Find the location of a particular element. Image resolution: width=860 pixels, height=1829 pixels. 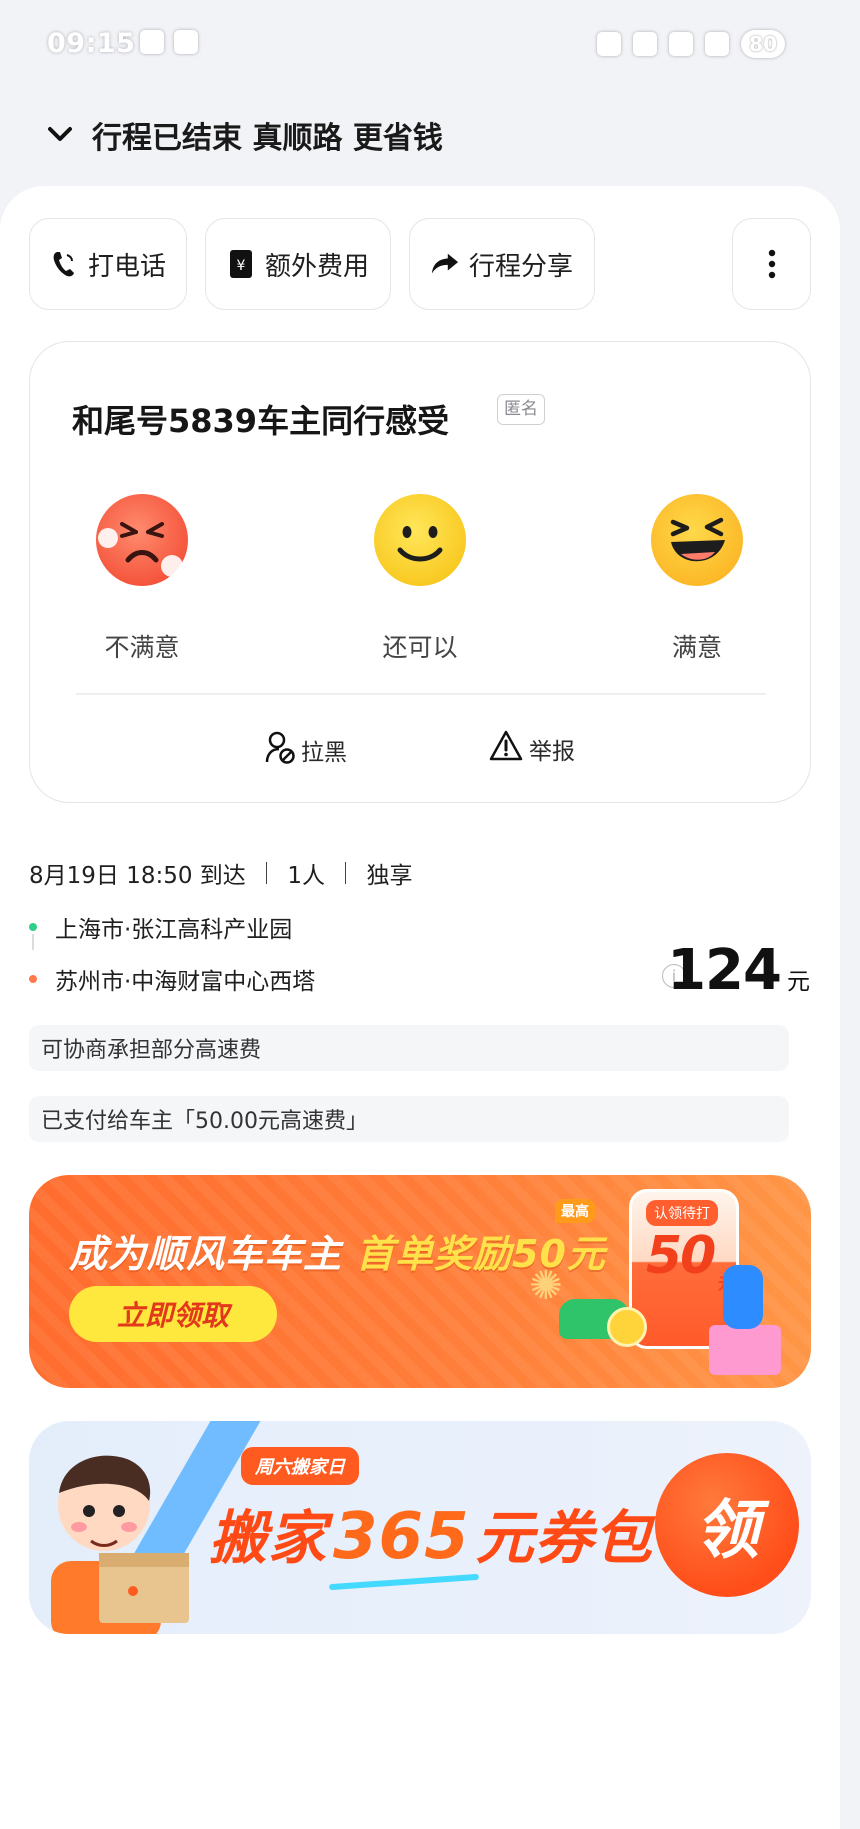

wifi-icon is located at coordinates (681, 44).